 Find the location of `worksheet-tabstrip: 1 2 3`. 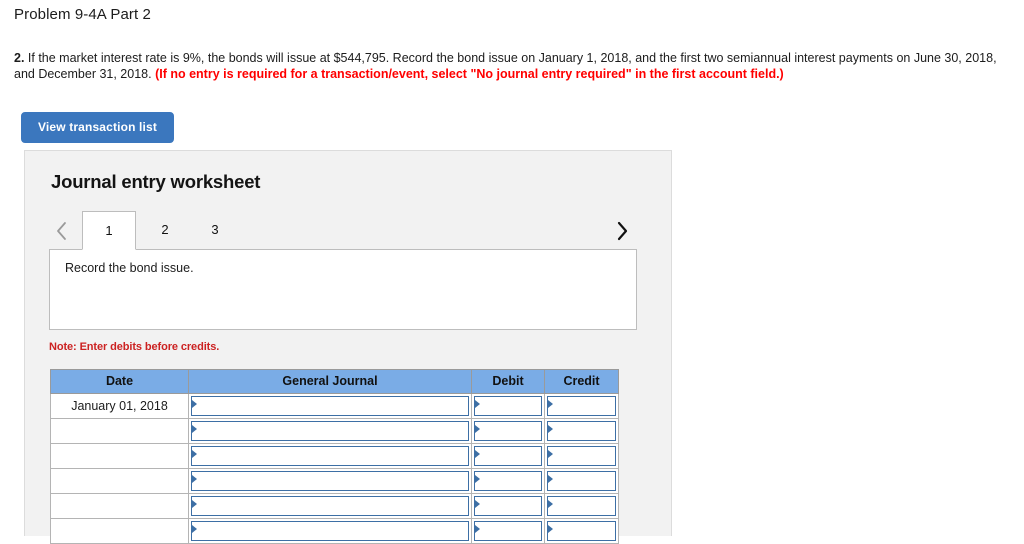

worksheet-tabstrip: 1 2 3 is located at coordinates (349, 231).